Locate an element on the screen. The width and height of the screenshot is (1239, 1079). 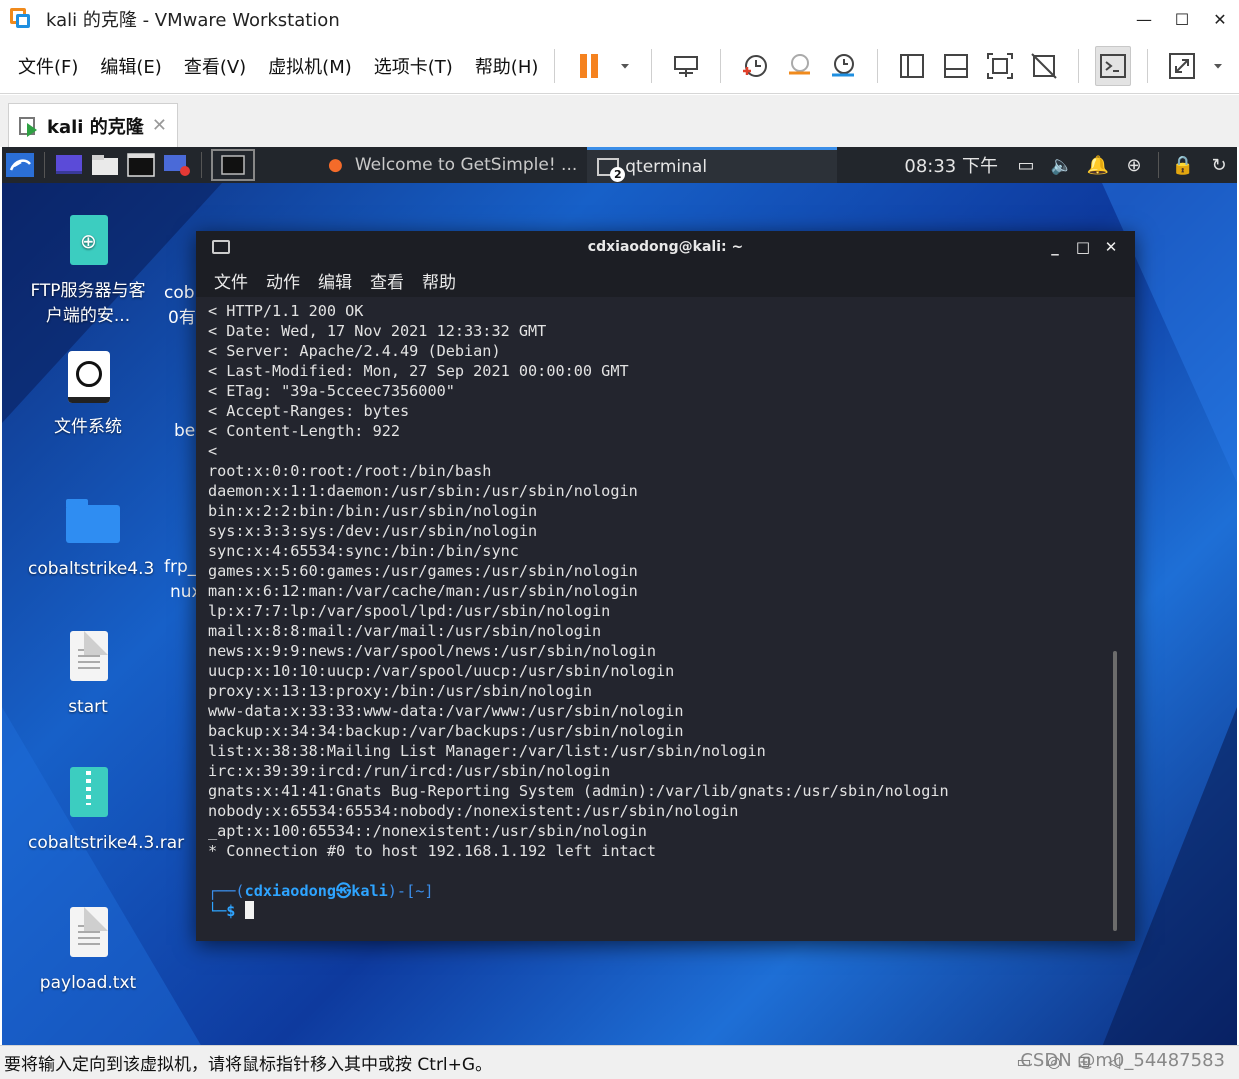
power-dropdown-button is located at coordinates (625, 66).